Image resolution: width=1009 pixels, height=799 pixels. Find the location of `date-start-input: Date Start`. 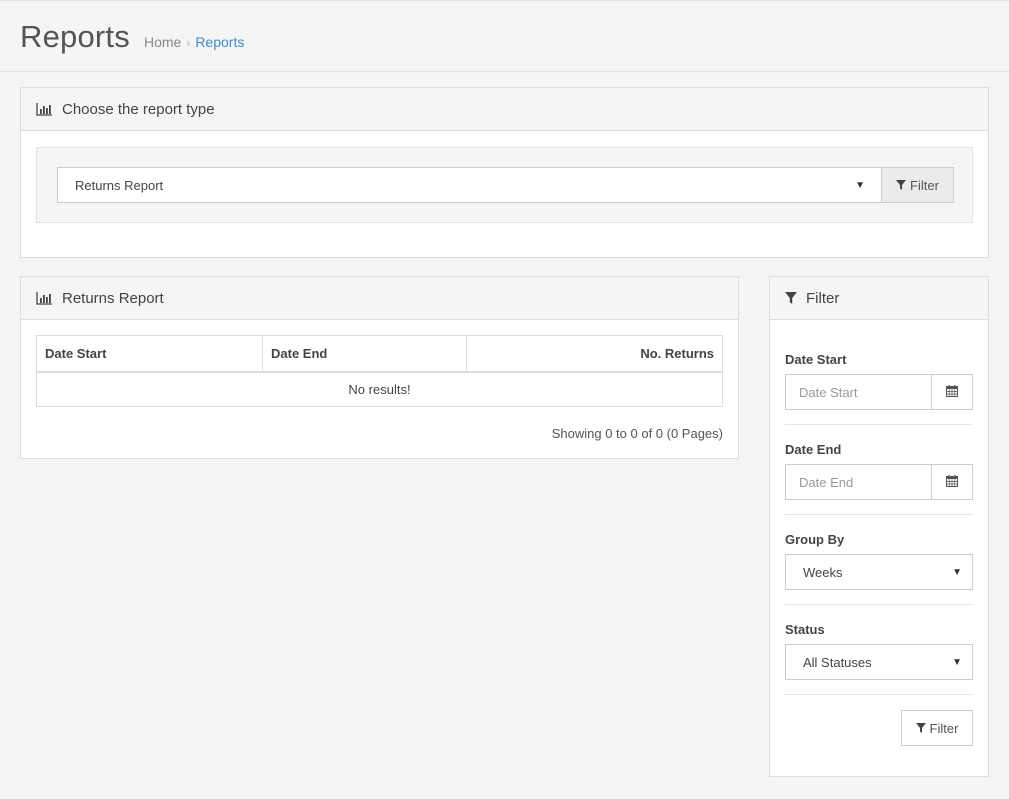

date-start-input: Date Start is located at coordinates (858, 392).